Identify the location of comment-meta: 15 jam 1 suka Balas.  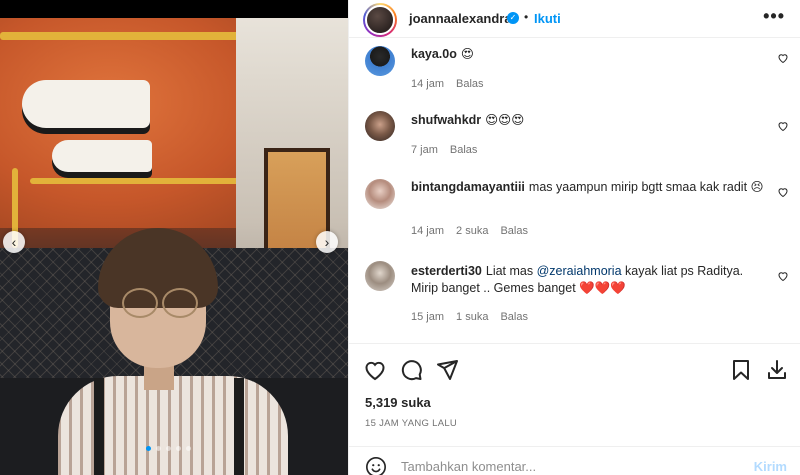
(469, 317).